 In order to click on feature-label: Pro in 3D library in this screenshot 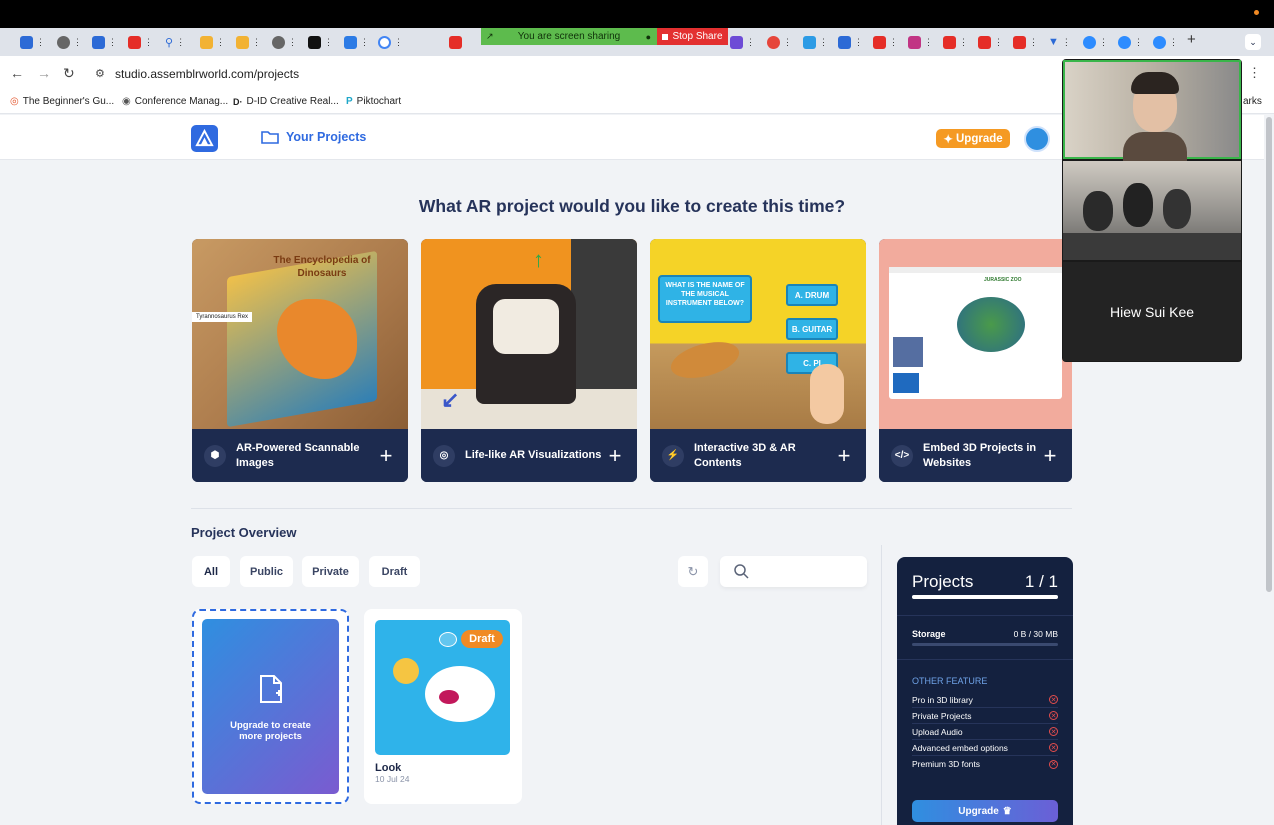, I will do `click(942, 699)`.